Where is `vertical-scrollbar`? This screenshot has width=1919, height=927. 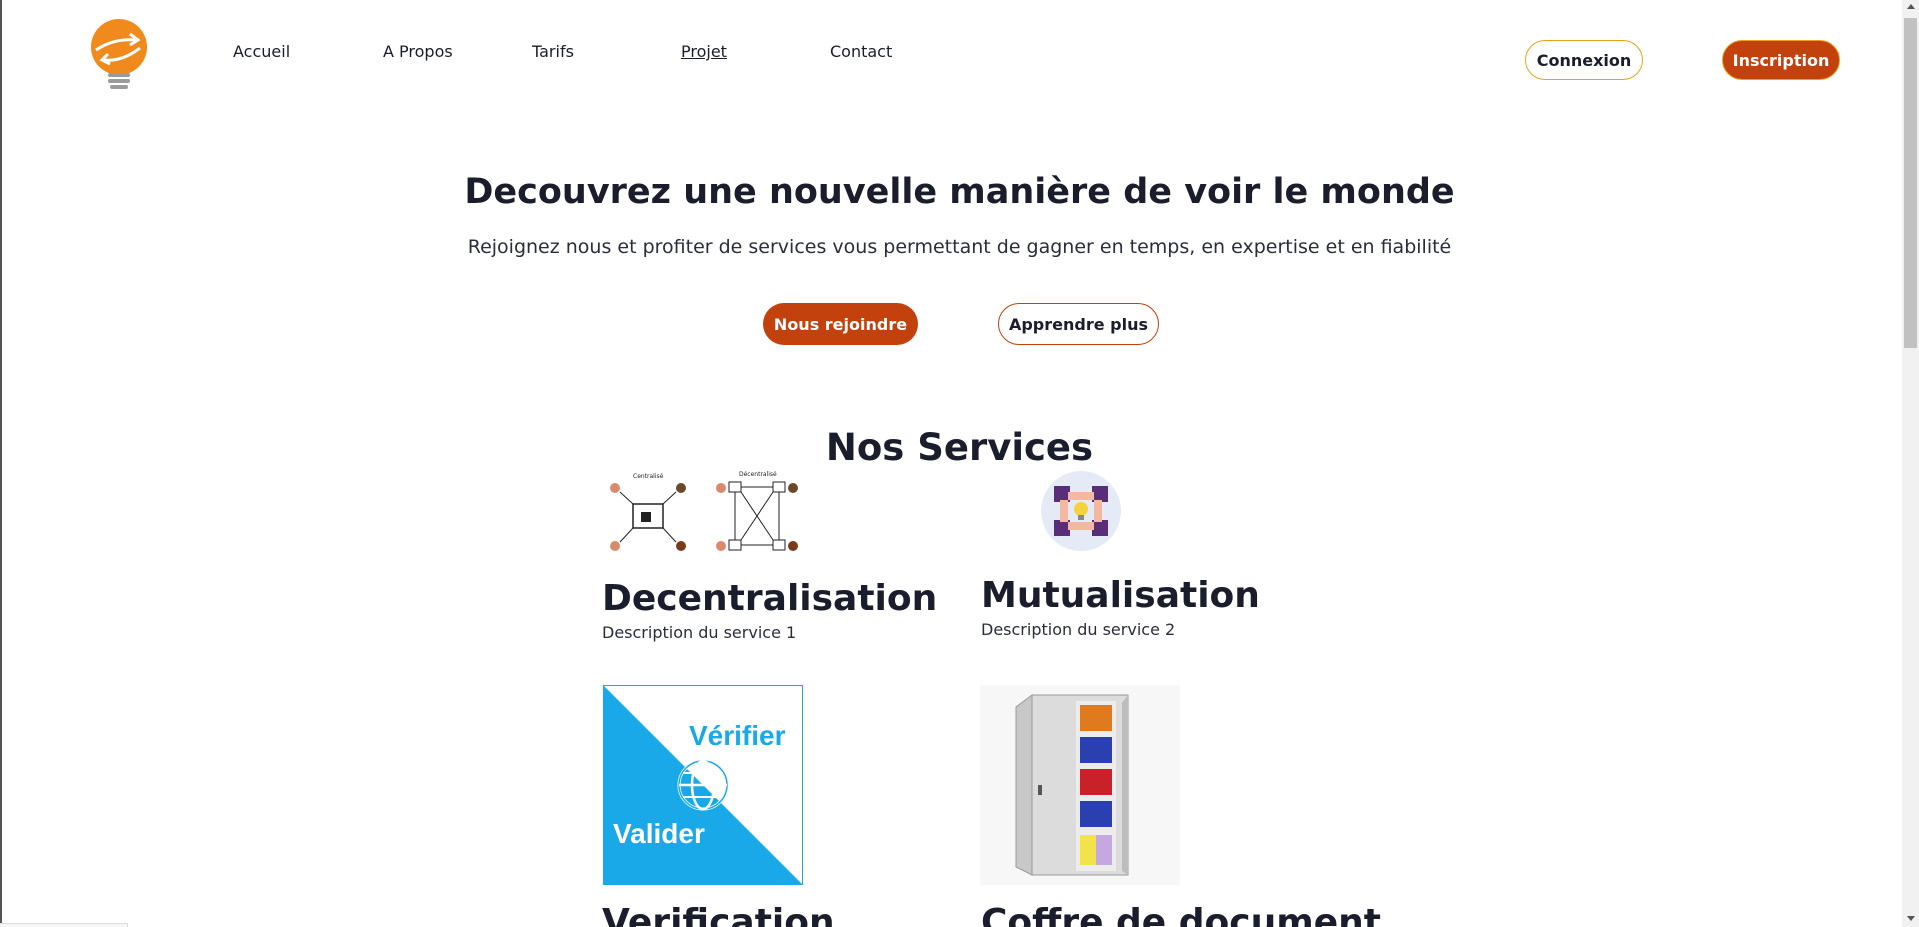
vertical-scrollbar is located at coordinates (1910, 463).